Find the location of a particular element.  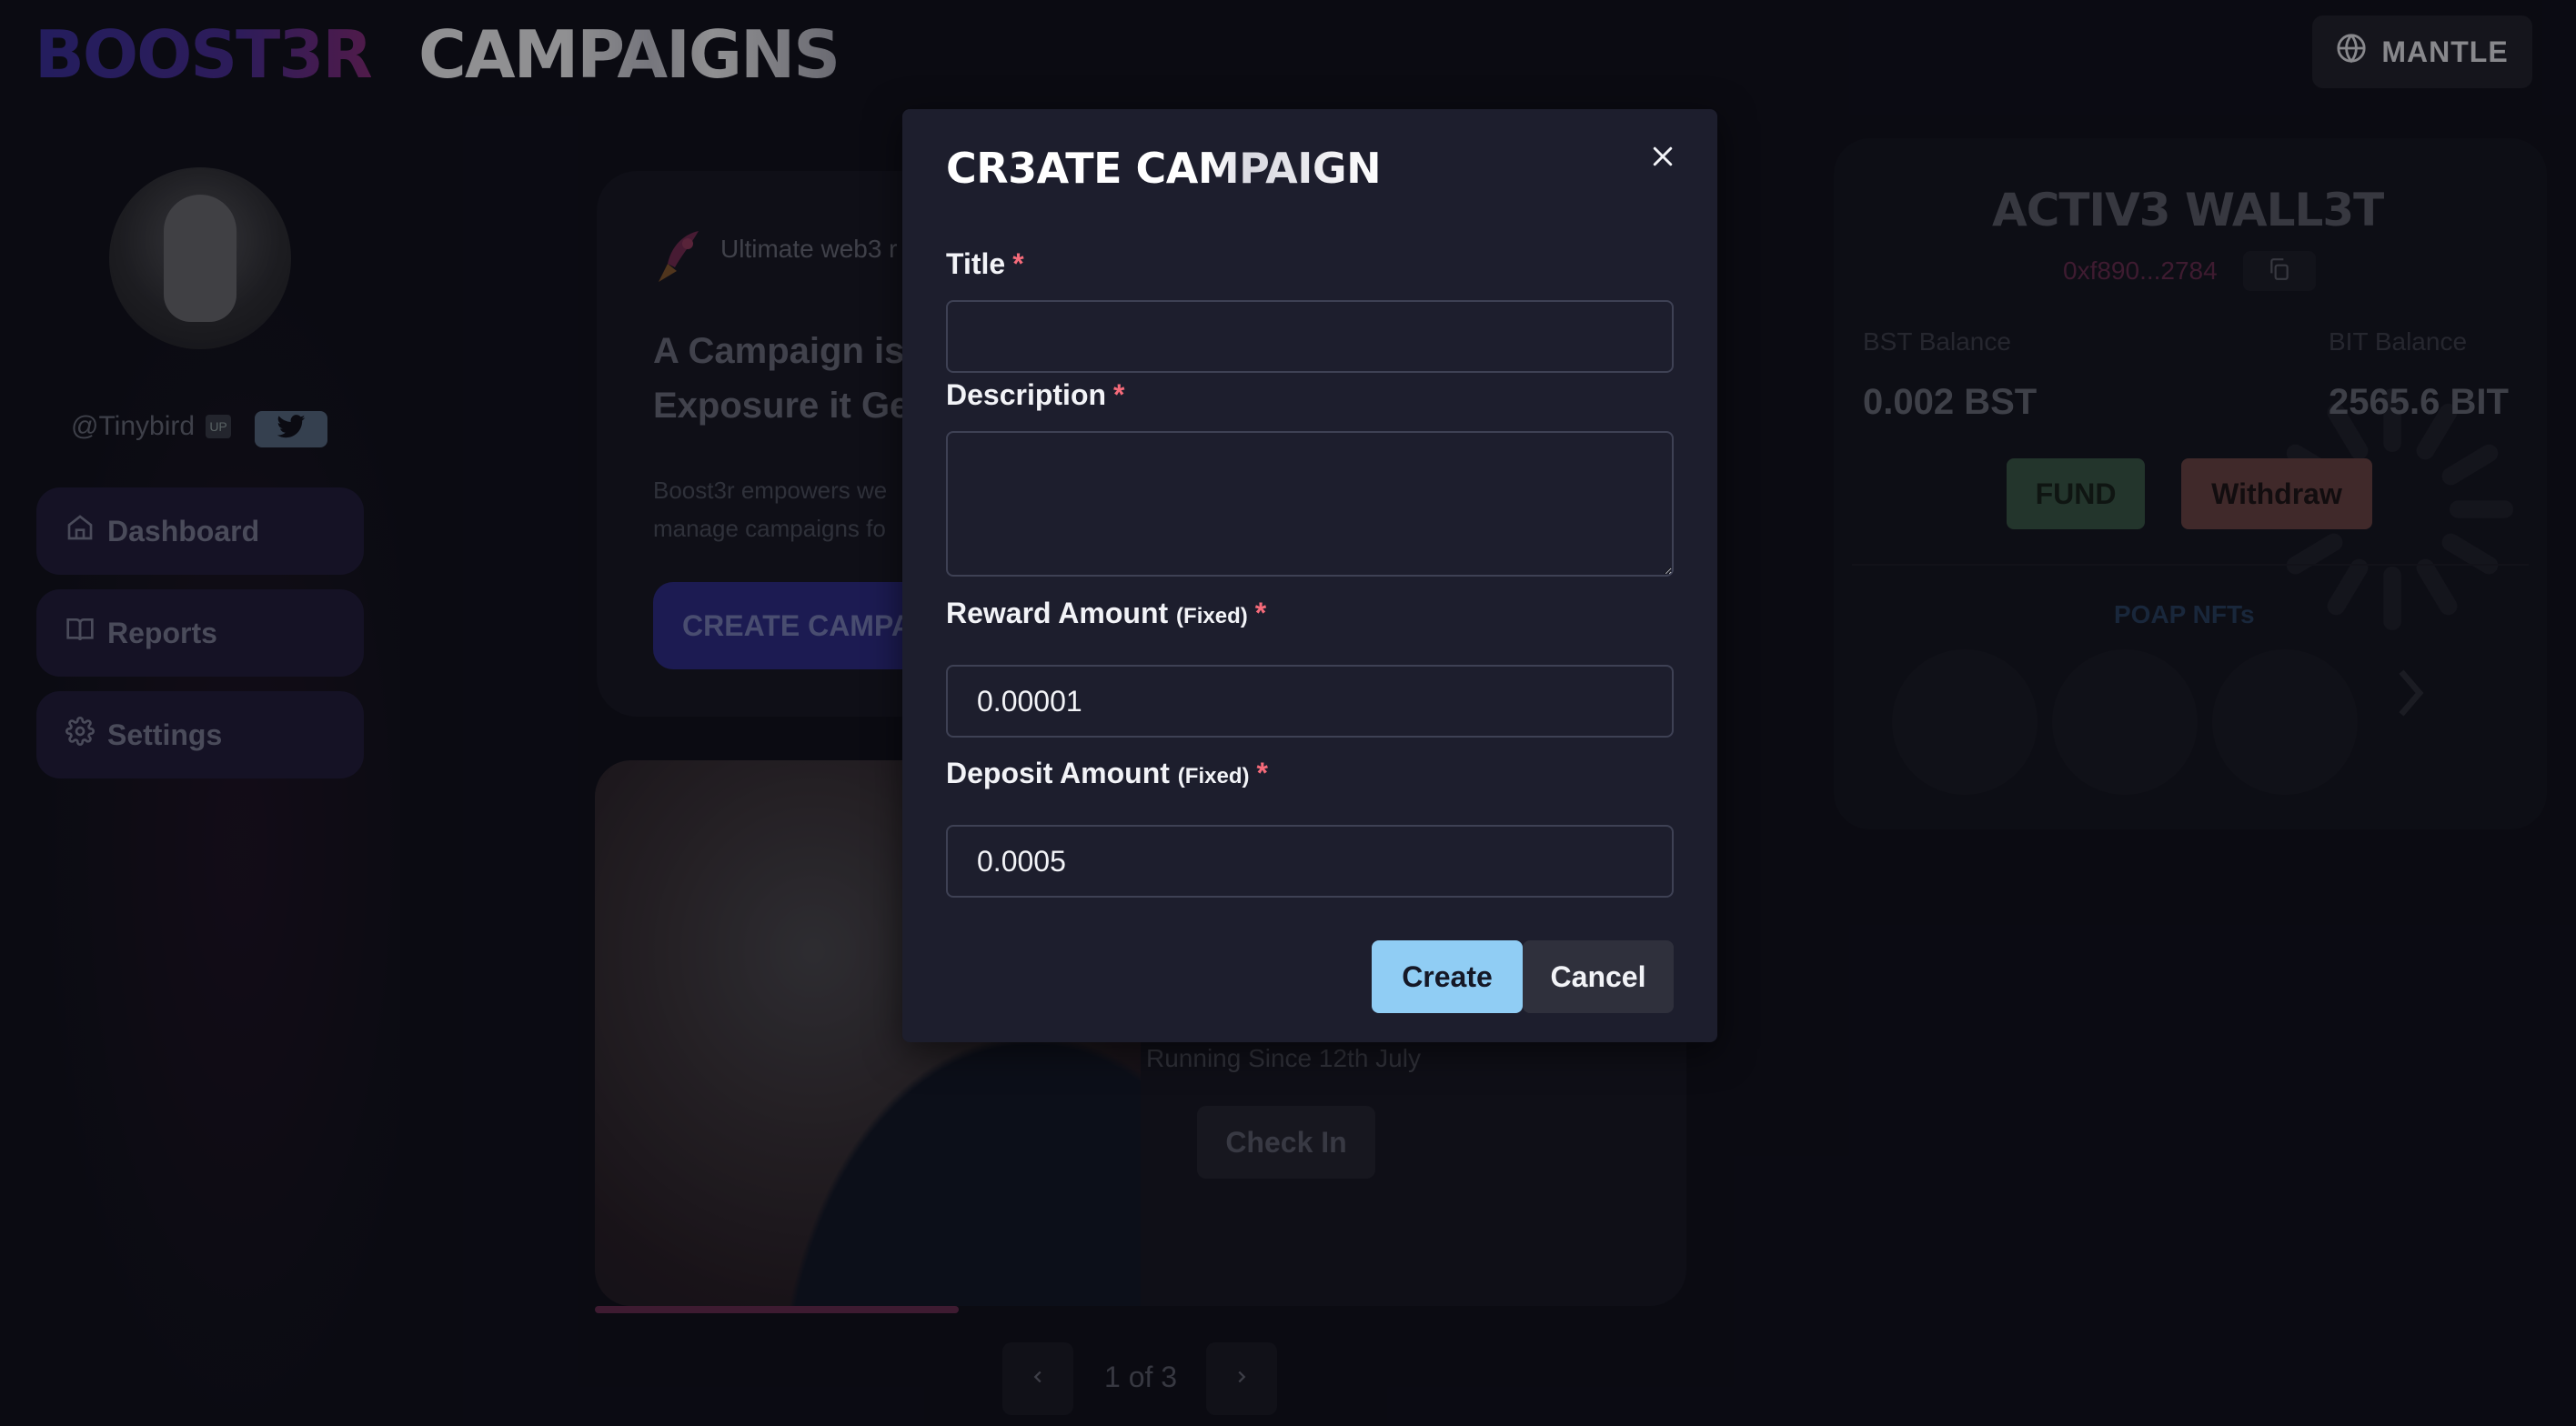

deposit-amount-input is located at coordinates (1310, 861).